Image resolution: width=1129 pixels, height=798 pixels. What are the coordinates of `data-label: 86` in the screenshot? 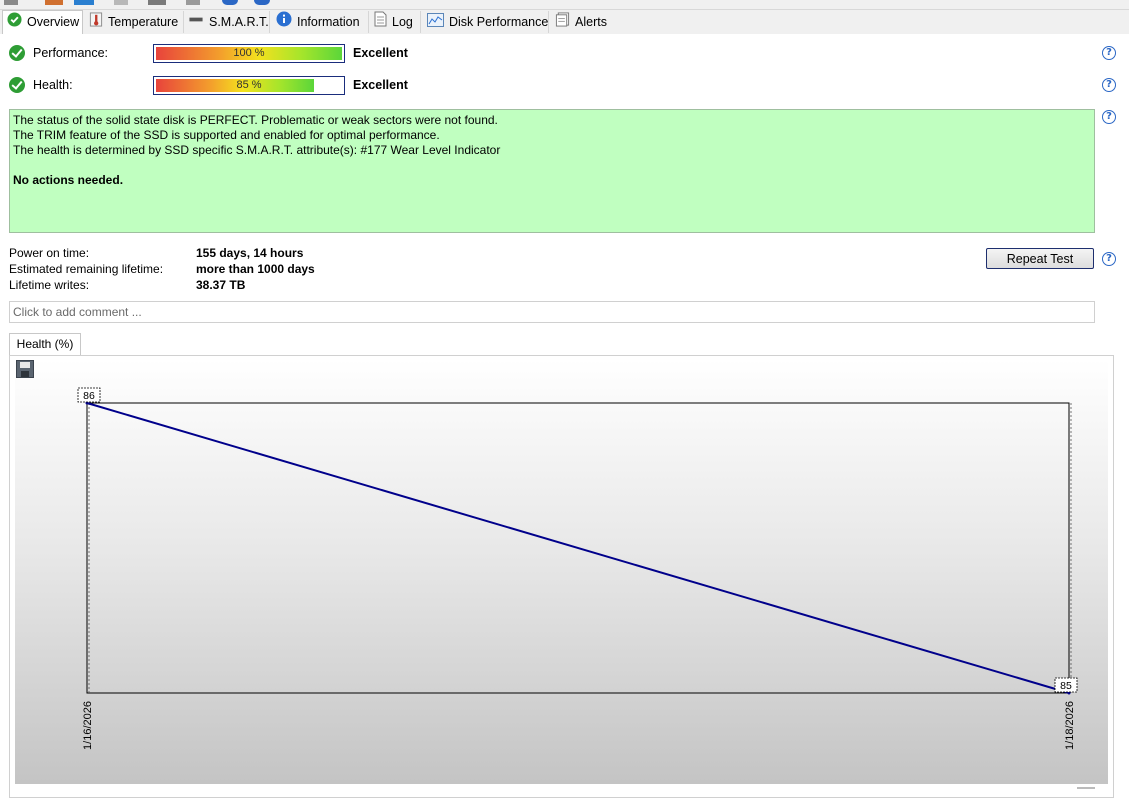 It's located at (89, 396).